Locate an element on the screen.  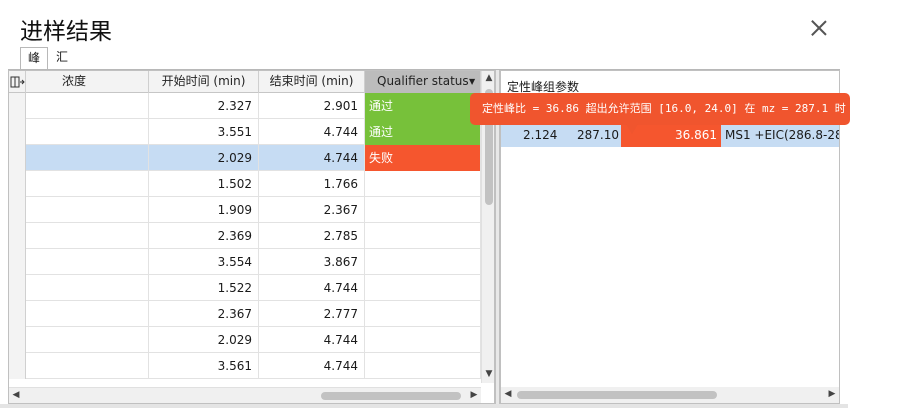
table-row: 3.554 3.867 is located at coordinates (245, 262).